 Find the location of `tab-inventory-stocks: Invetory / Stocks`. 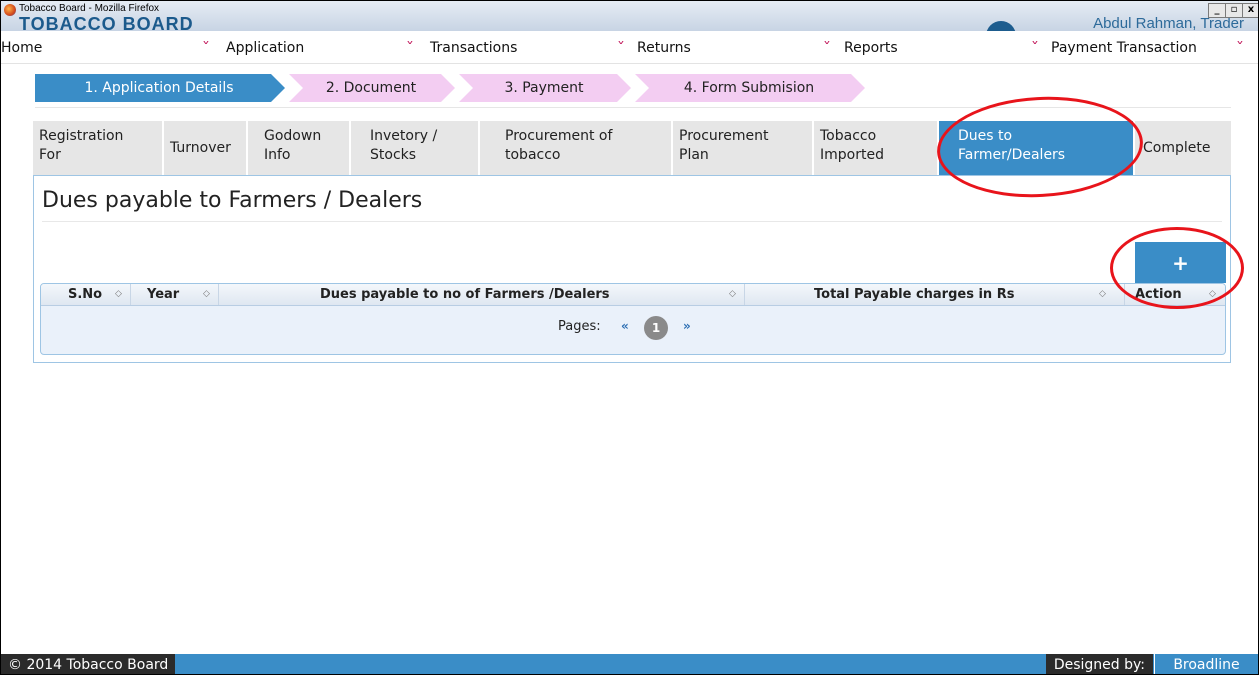

tab-inventory-stocks: Invetory / Stocks is located at coordinates (414, 148).